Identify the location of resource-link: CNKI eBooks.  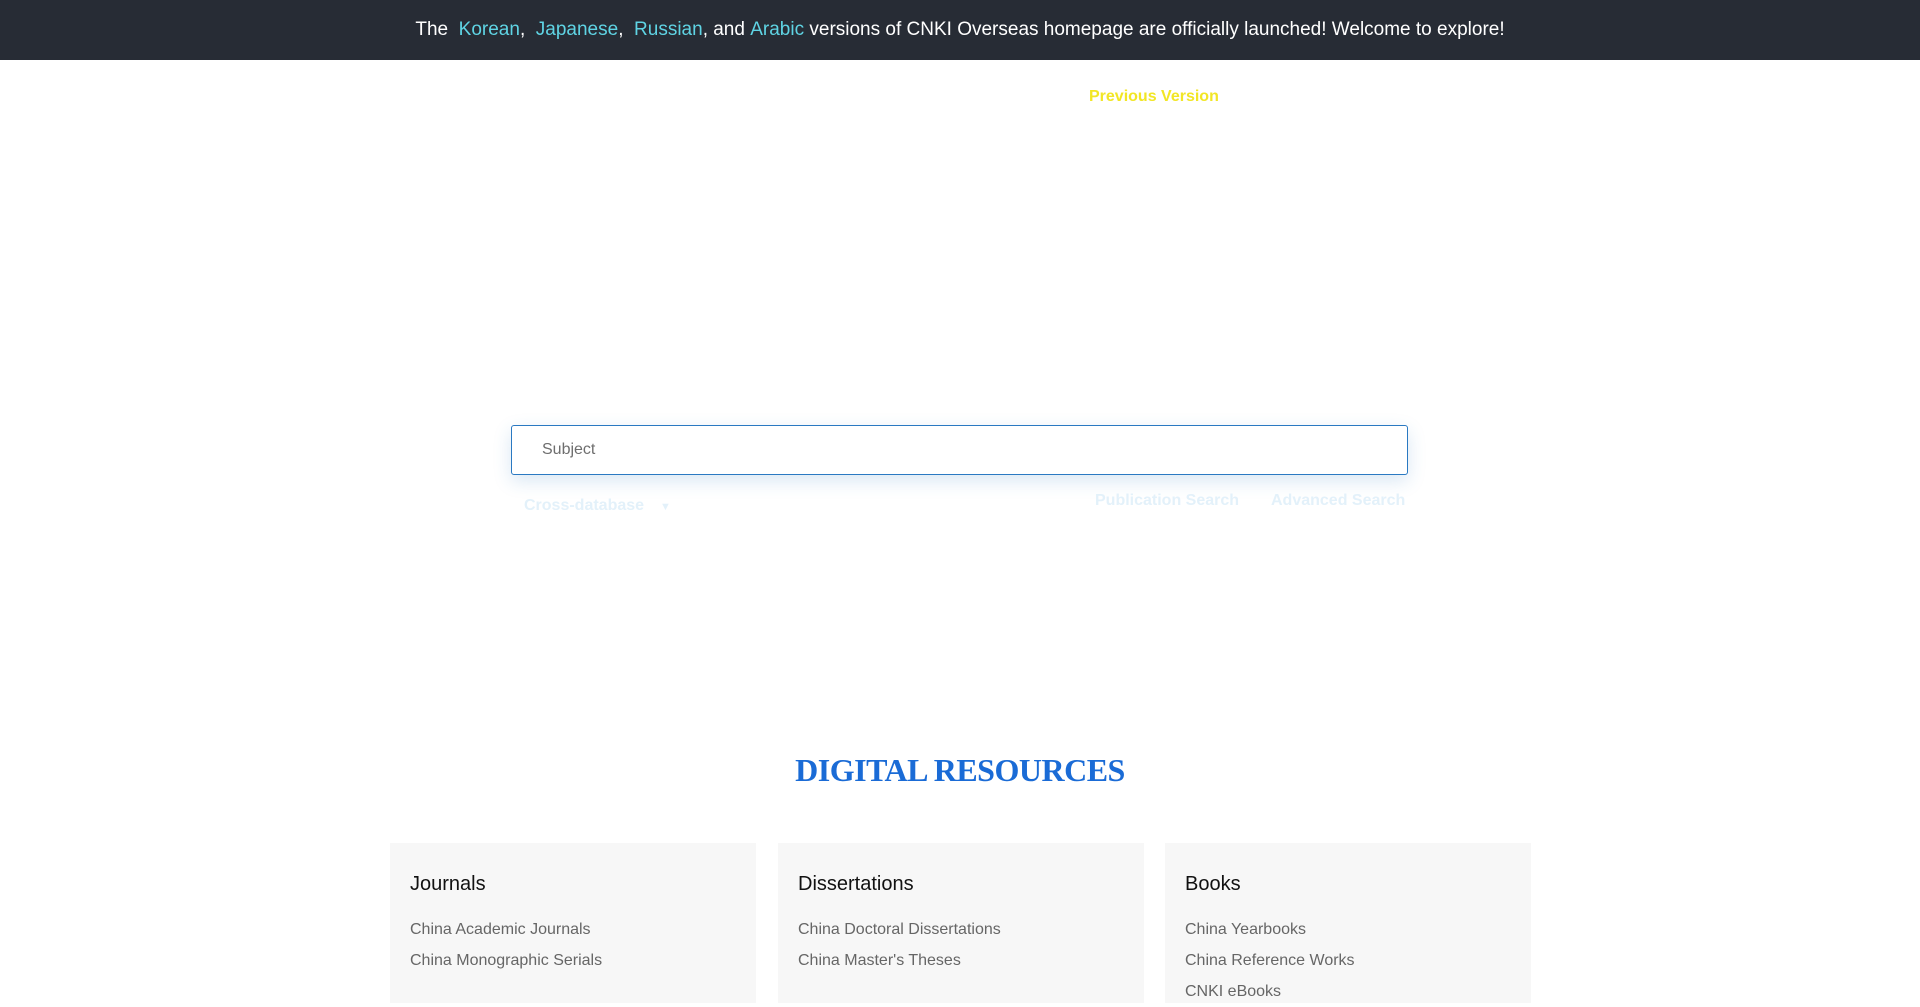
(1348, 991).